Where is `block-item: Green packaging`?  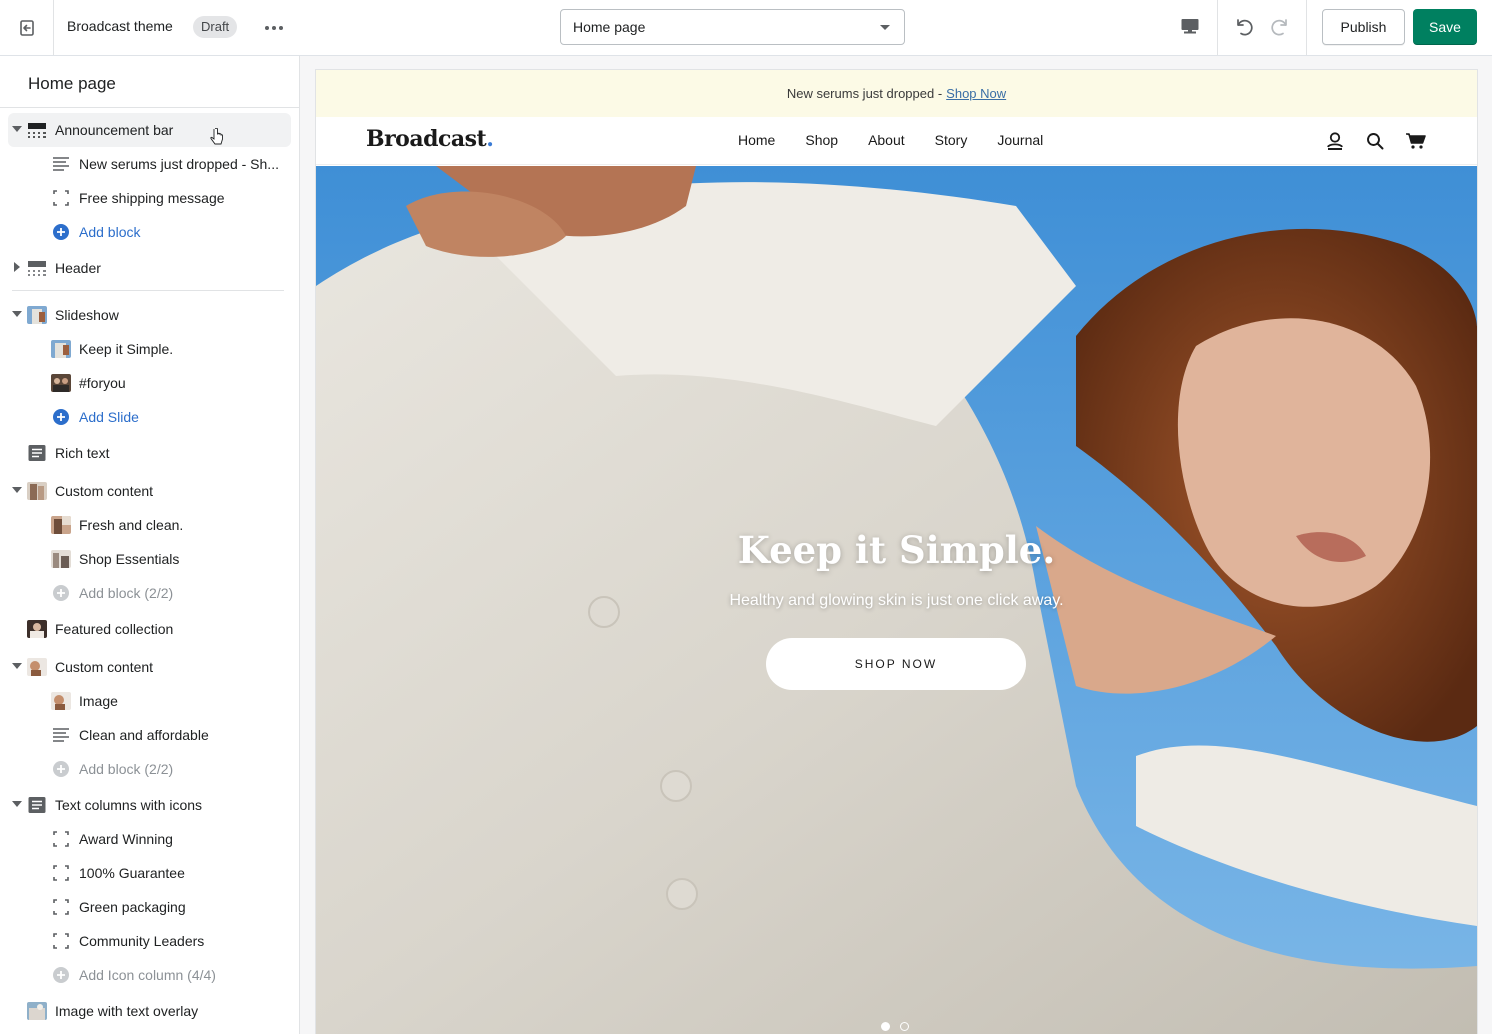
block-item: Green packaging is located at coordinates (149, 907).